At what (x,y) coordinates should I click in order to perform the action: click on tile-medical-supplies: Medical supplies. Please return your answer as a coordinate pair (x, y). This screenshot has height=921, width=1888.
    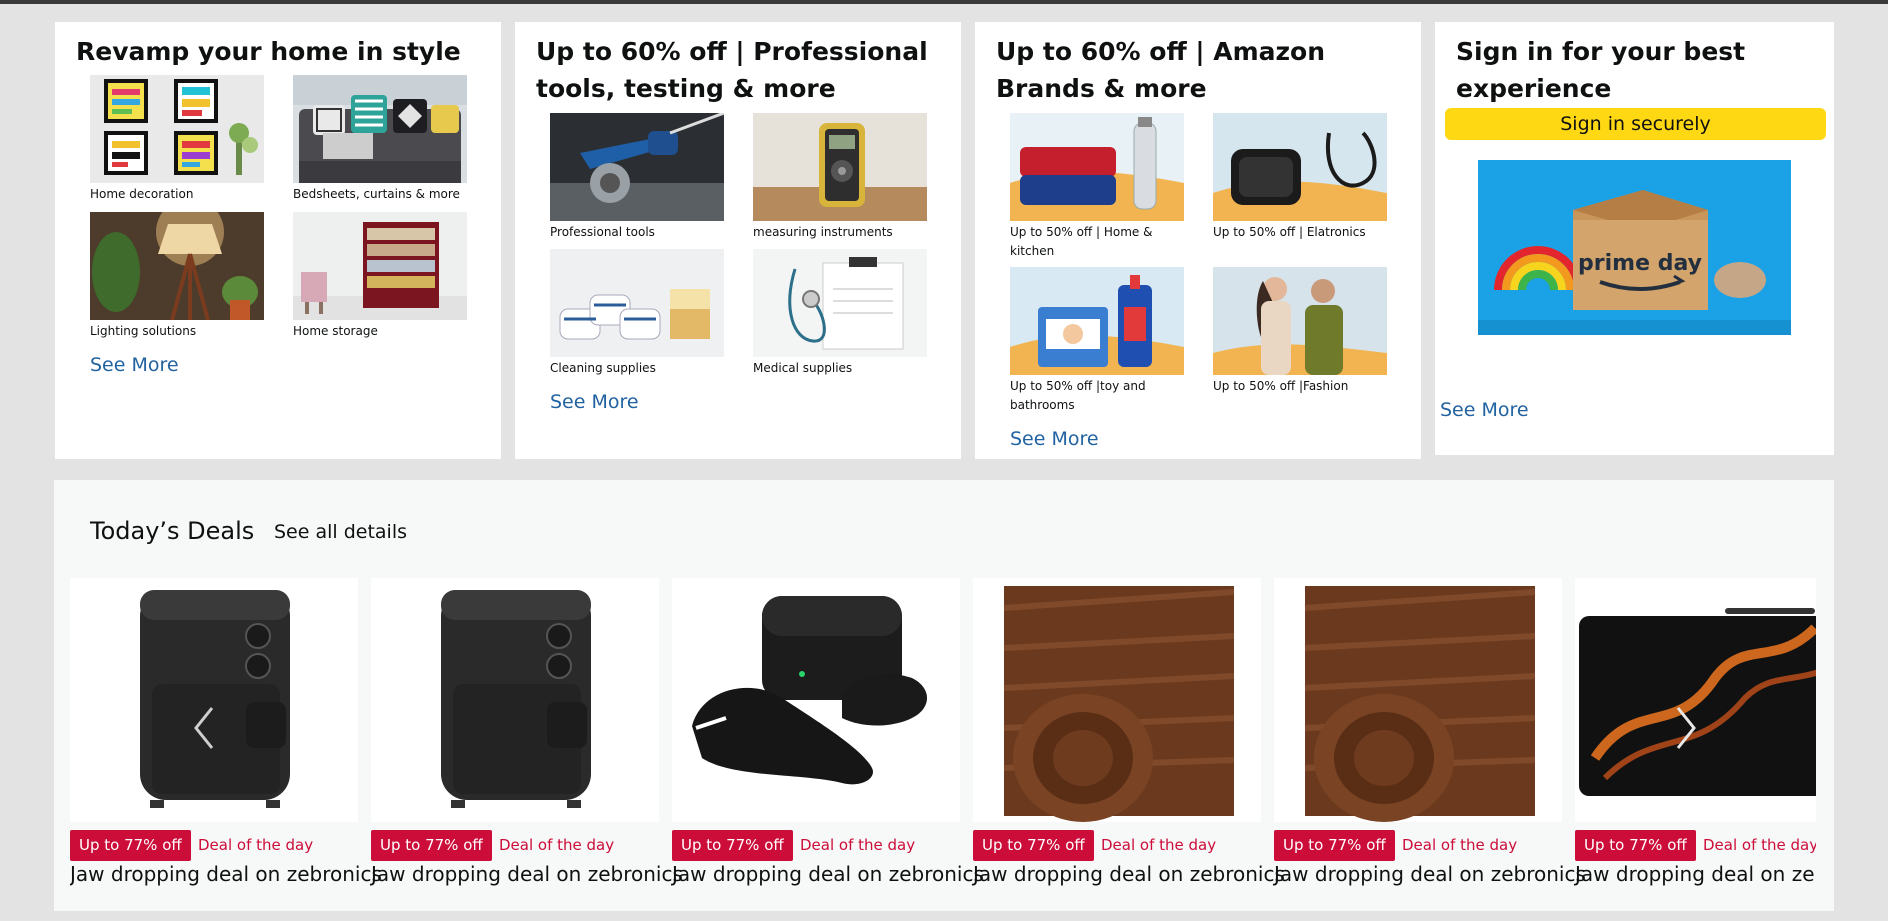
    Looking at the image, I should click on (840, 313).